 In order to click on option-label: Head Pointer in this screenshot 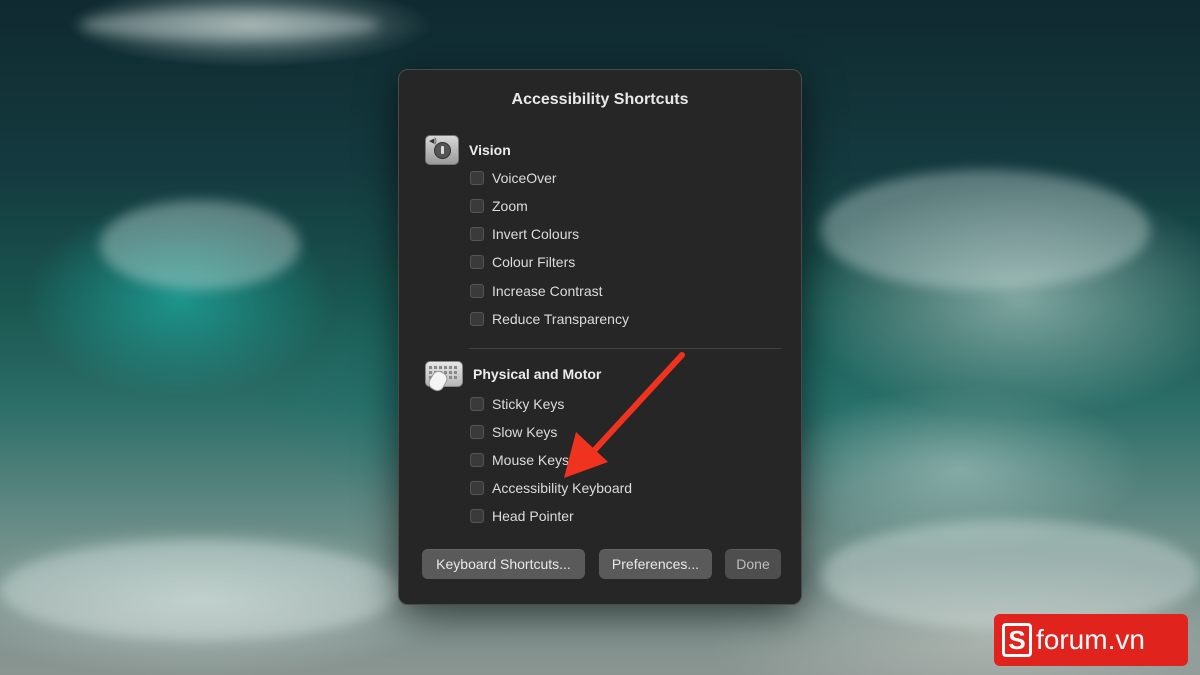, I will do `click(533, 516)`.